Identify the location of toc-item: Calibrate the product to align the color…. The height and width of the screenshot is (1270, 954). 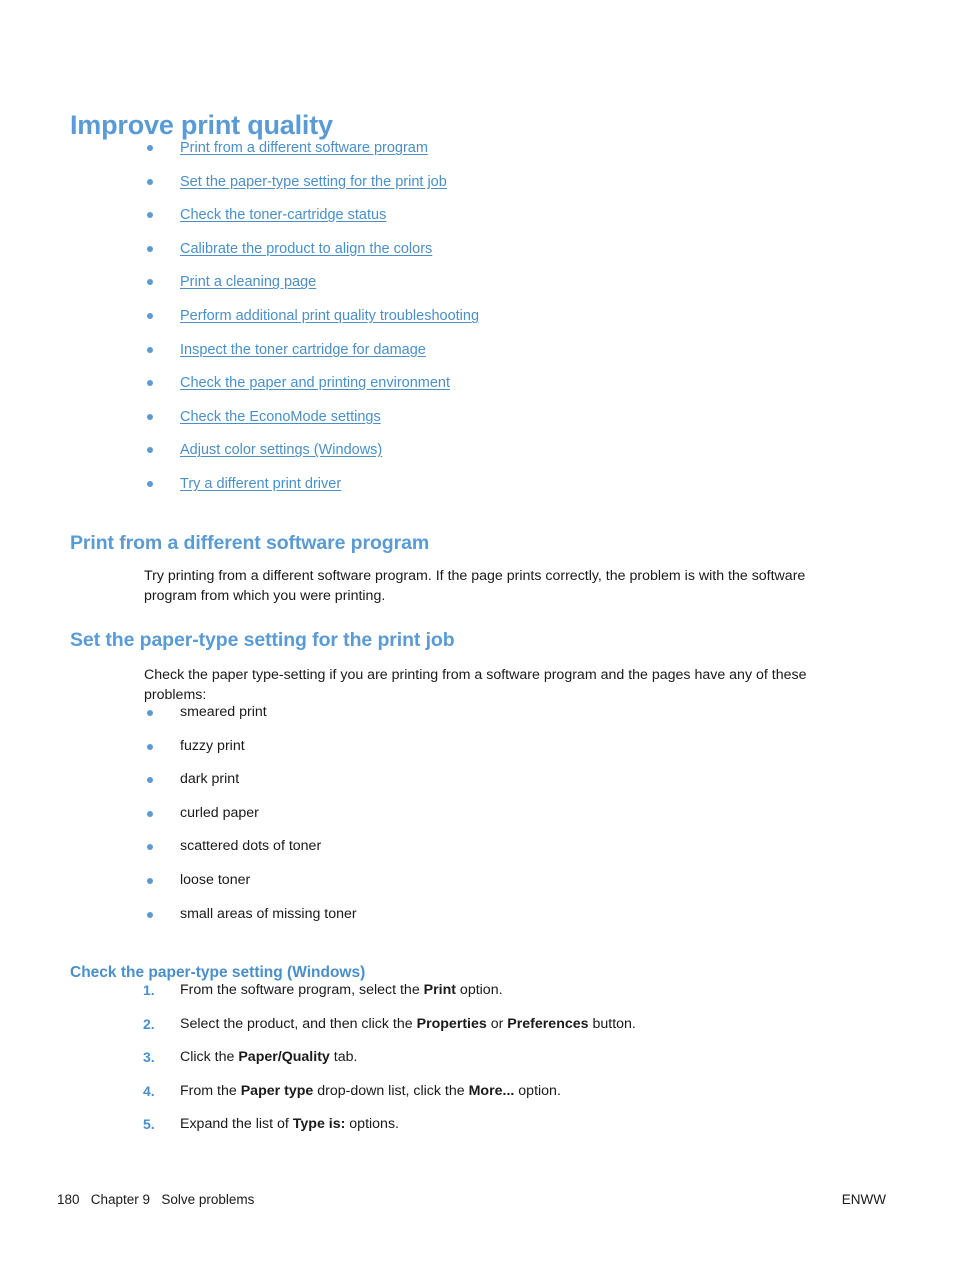
(510, 256).